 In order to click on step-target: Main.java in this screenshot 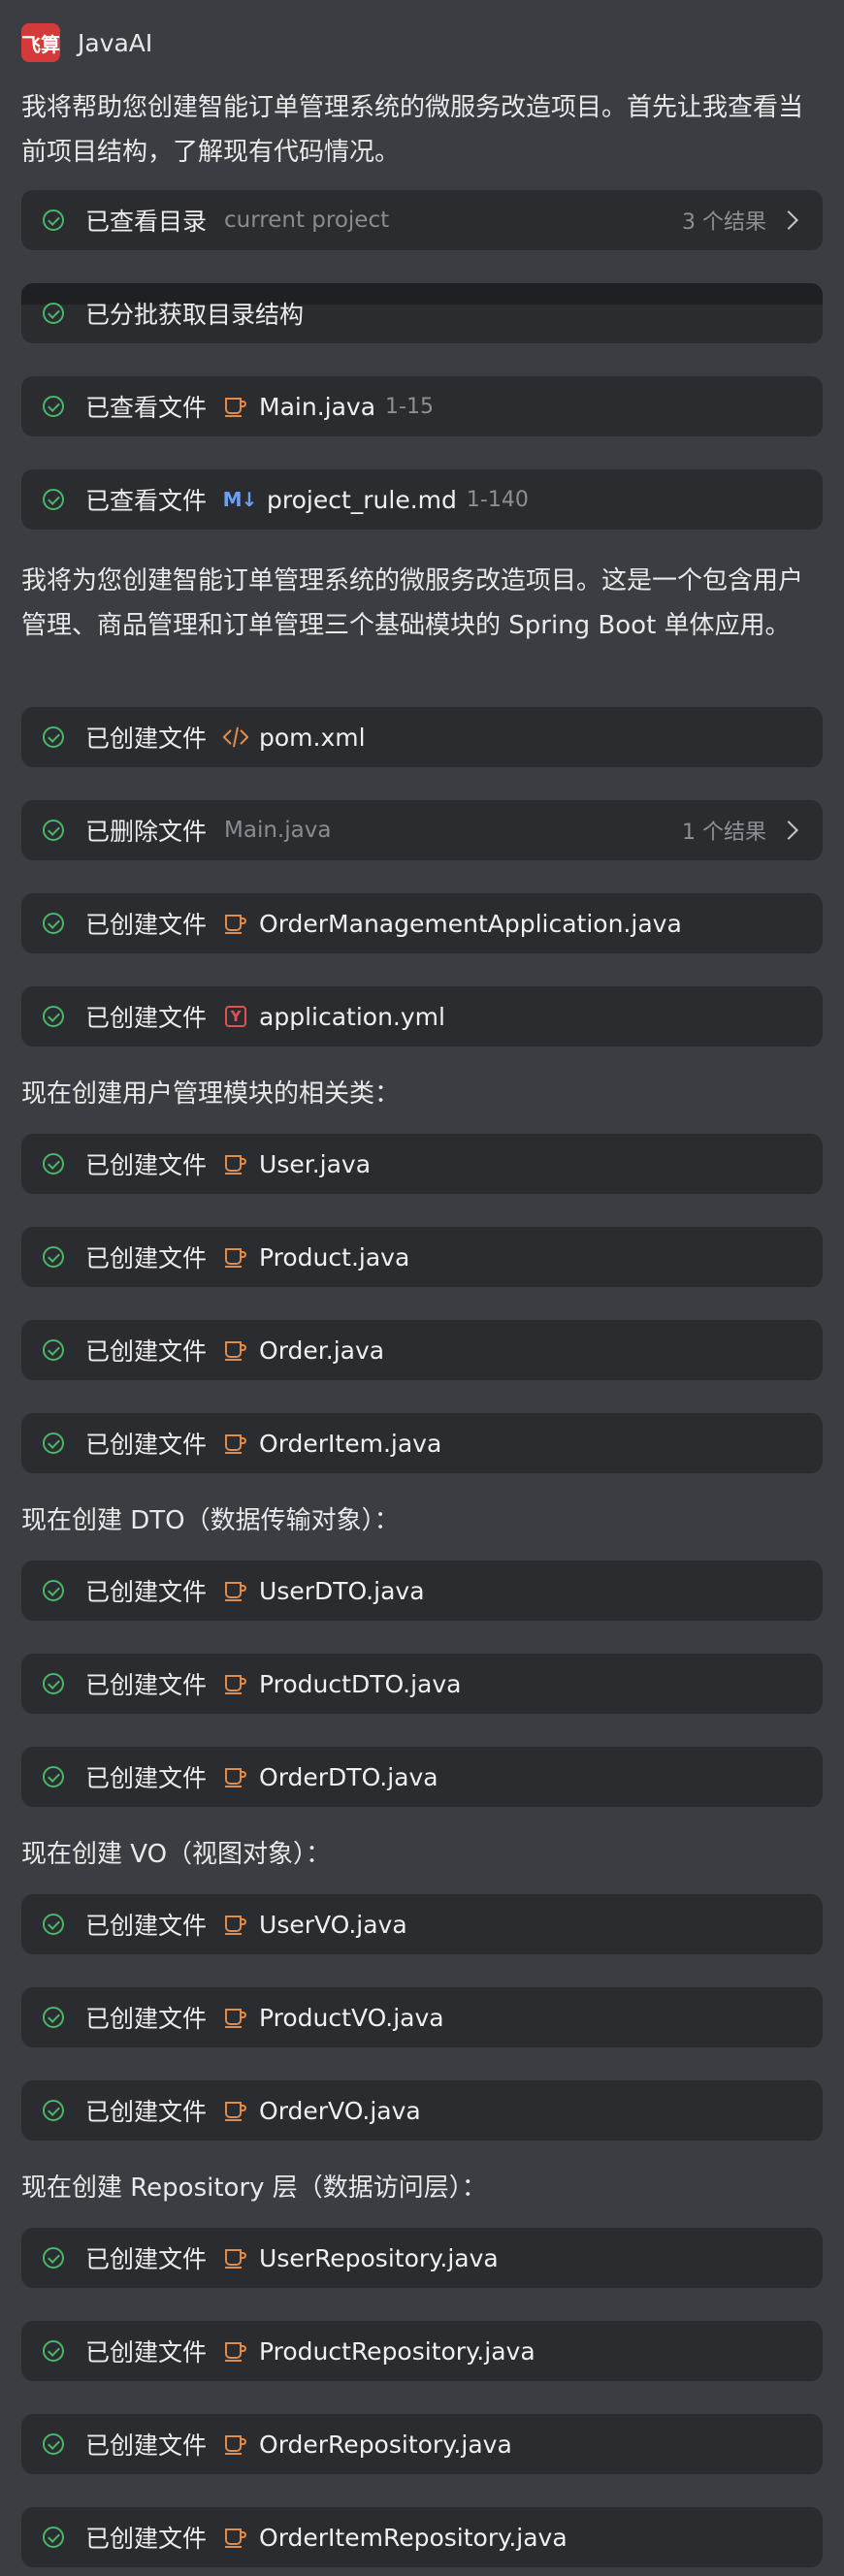, I will do `click(278, 830)`.